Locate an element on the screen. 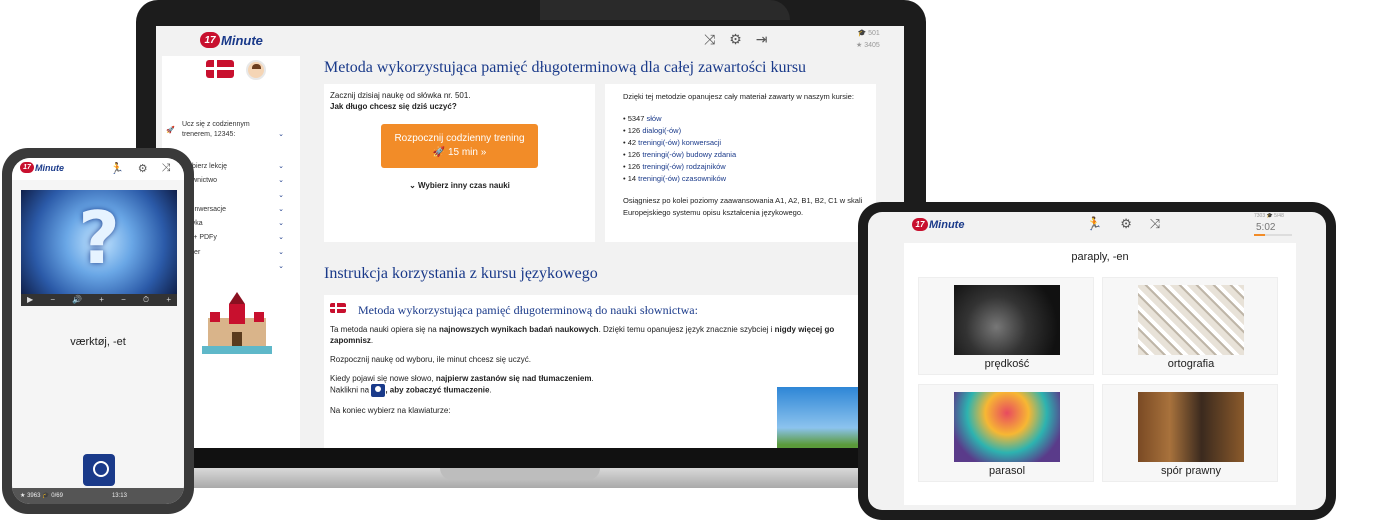  header-stats: 🎓 501 ★ 3405 is located at coordinates (868, 40).